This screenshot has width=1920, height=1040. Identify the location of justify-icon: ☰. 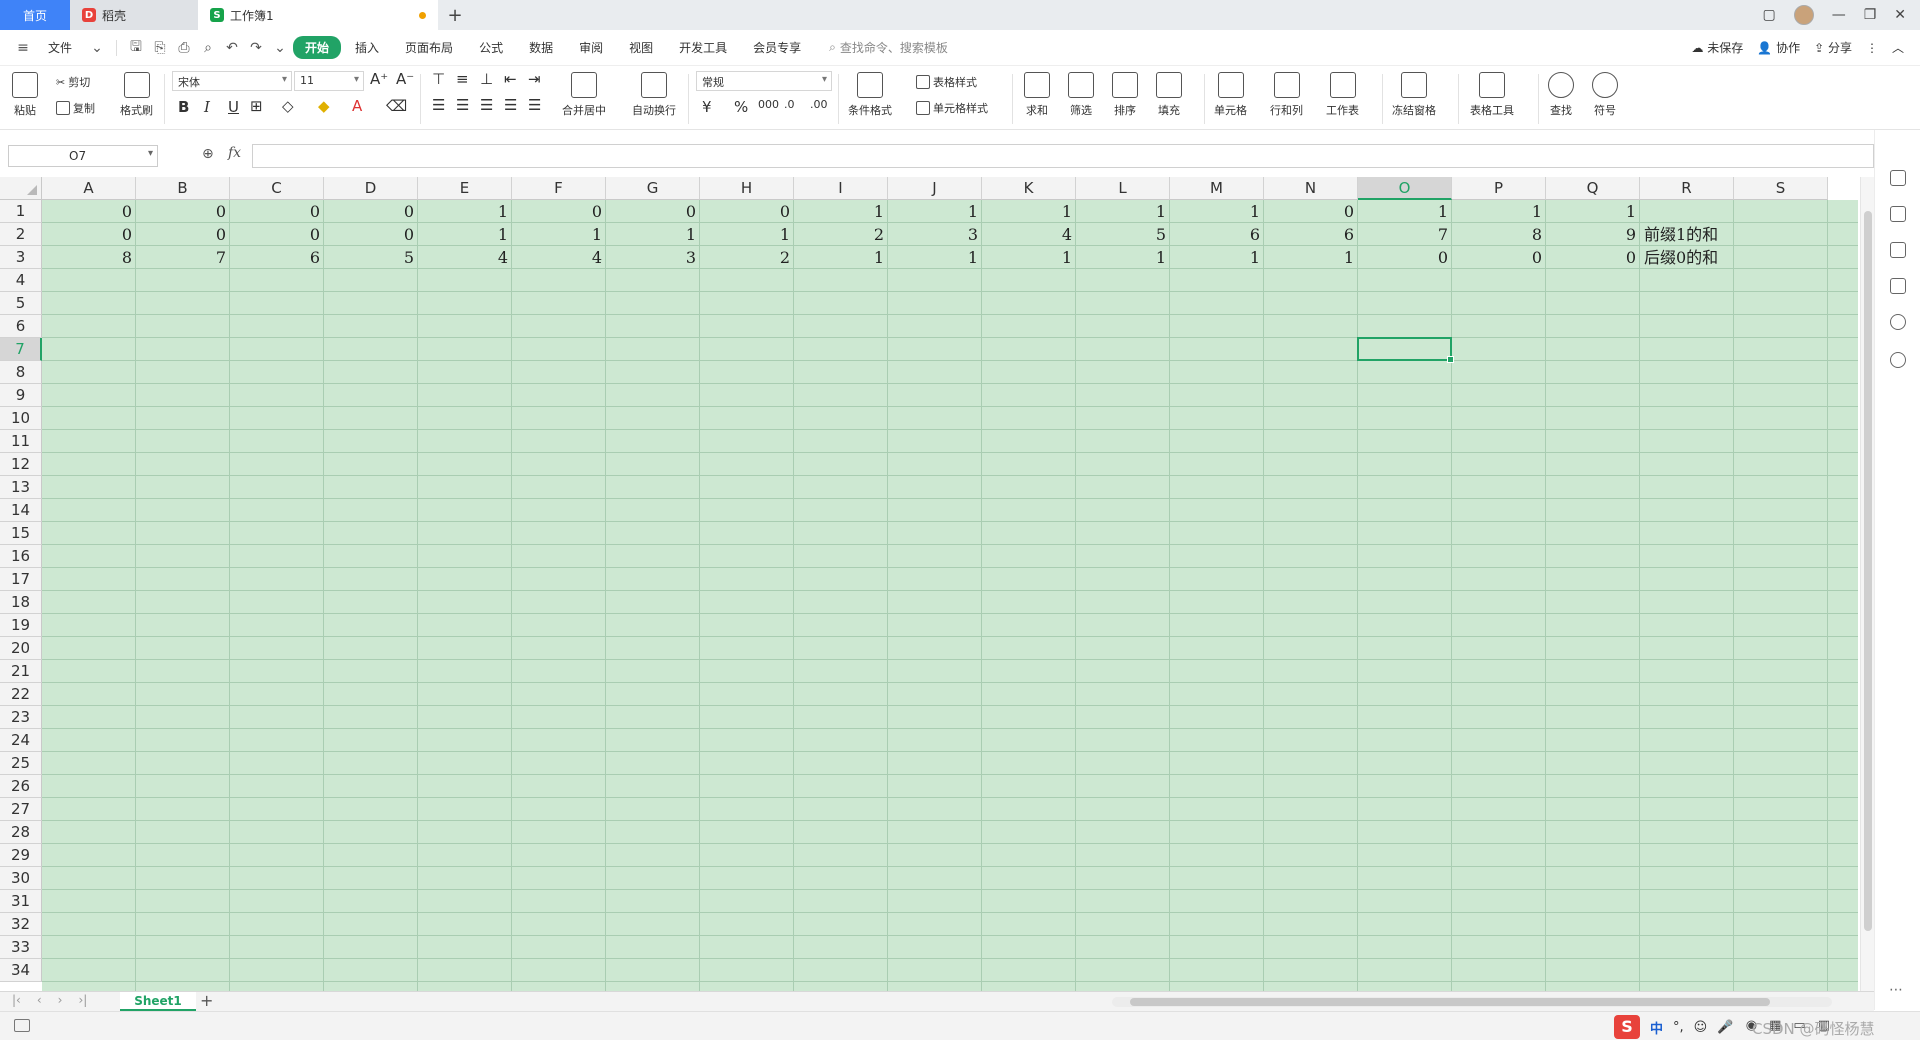
(510, 105).